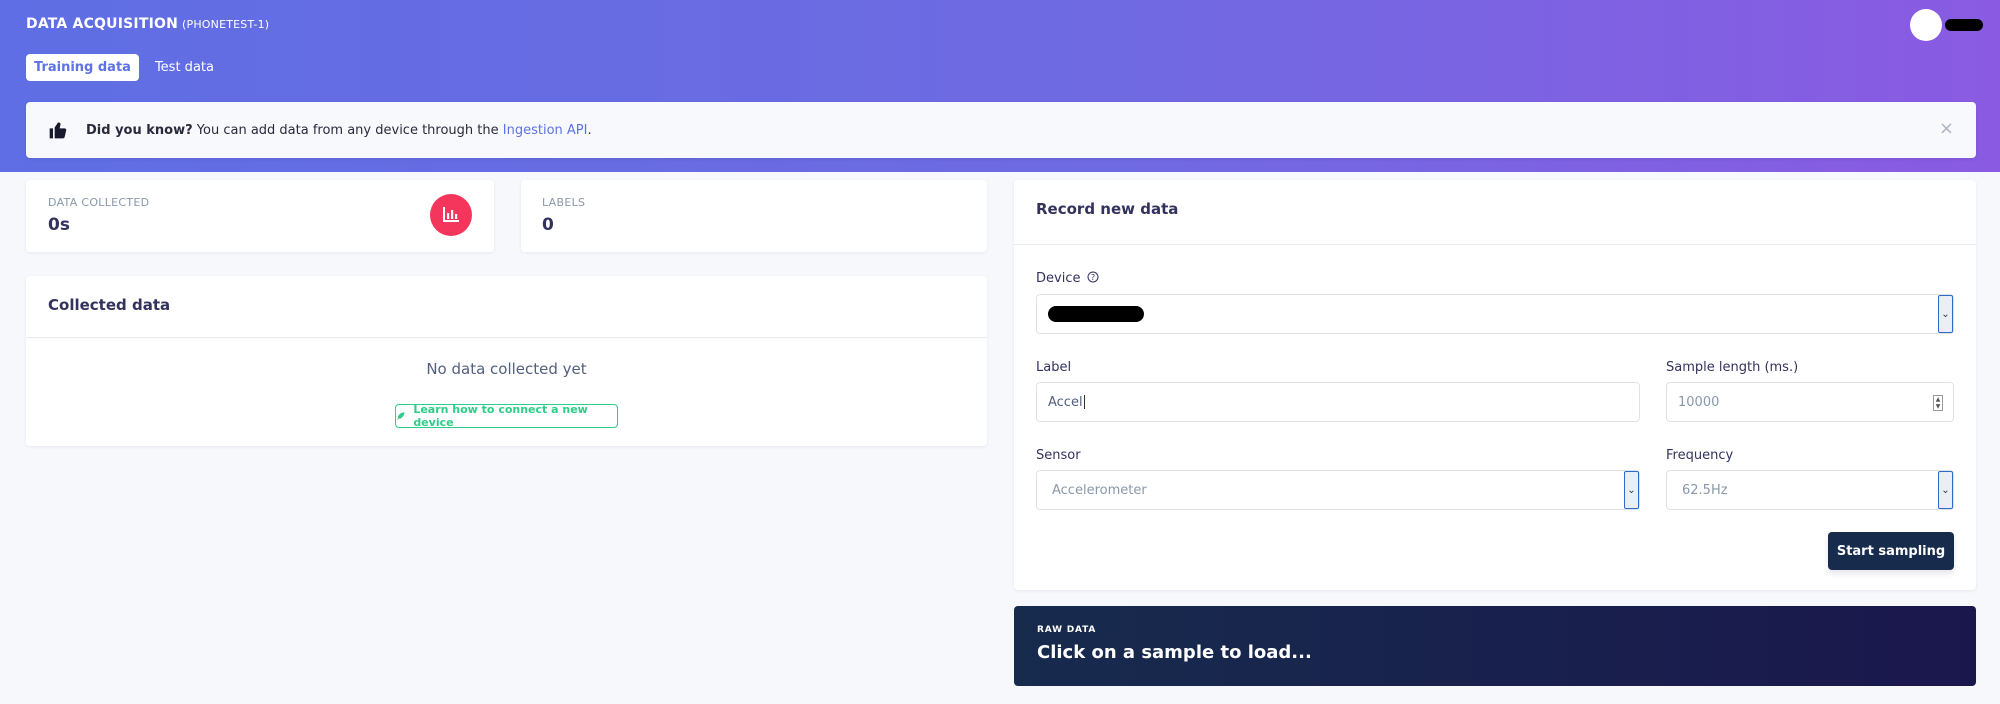 Image resolution: width=2000 pixels, height=704 pixels. What do you see at coordinates (1926, 25) in the screenshot?
I see `avatar` at bounding box center [1926, 25].